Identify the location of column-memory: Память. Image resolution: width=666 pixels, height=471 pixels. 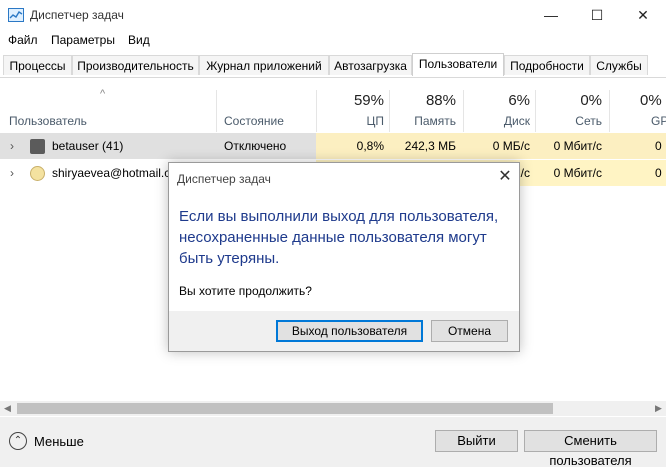
(424, 121).